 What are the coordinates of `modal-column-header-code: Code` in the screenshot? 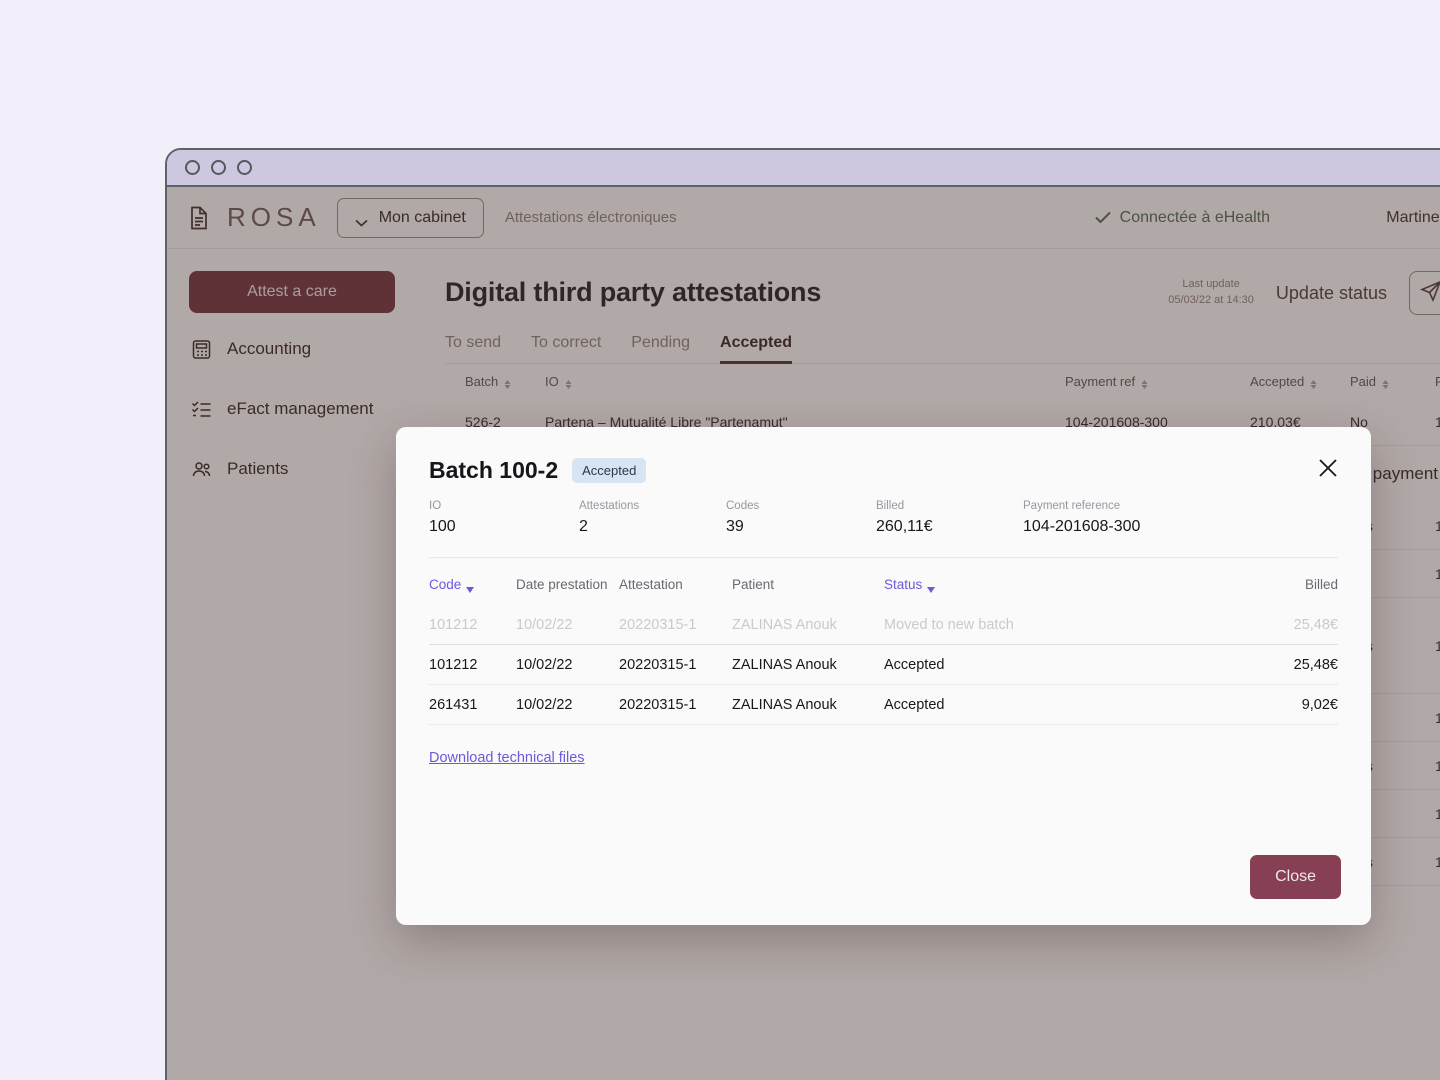 It's located at (472, 584).